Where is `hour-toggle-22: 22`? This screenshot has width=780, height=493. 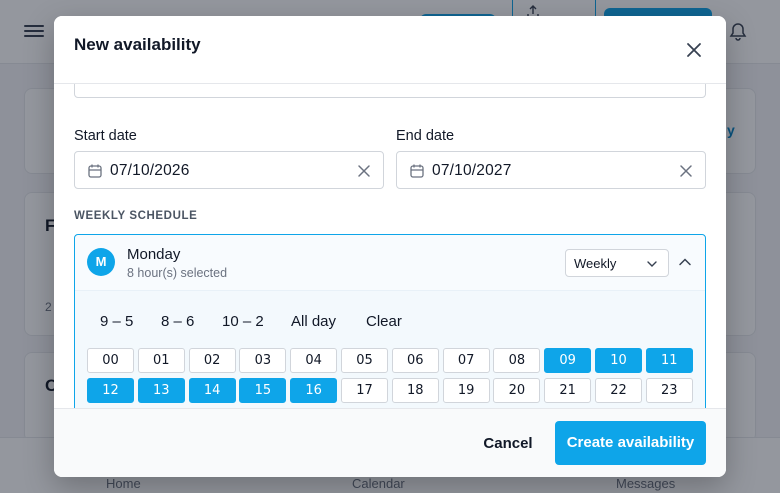
hour-toggle-22: 22 is located at coordinates (618, 390).